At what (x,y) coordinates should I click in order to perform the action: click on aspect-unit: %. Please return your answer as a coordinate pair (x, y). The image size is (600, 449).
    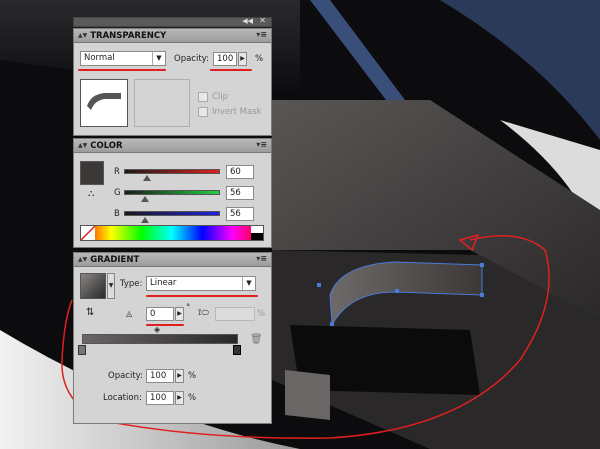
    Looking at the image, I should click on (261, 314).